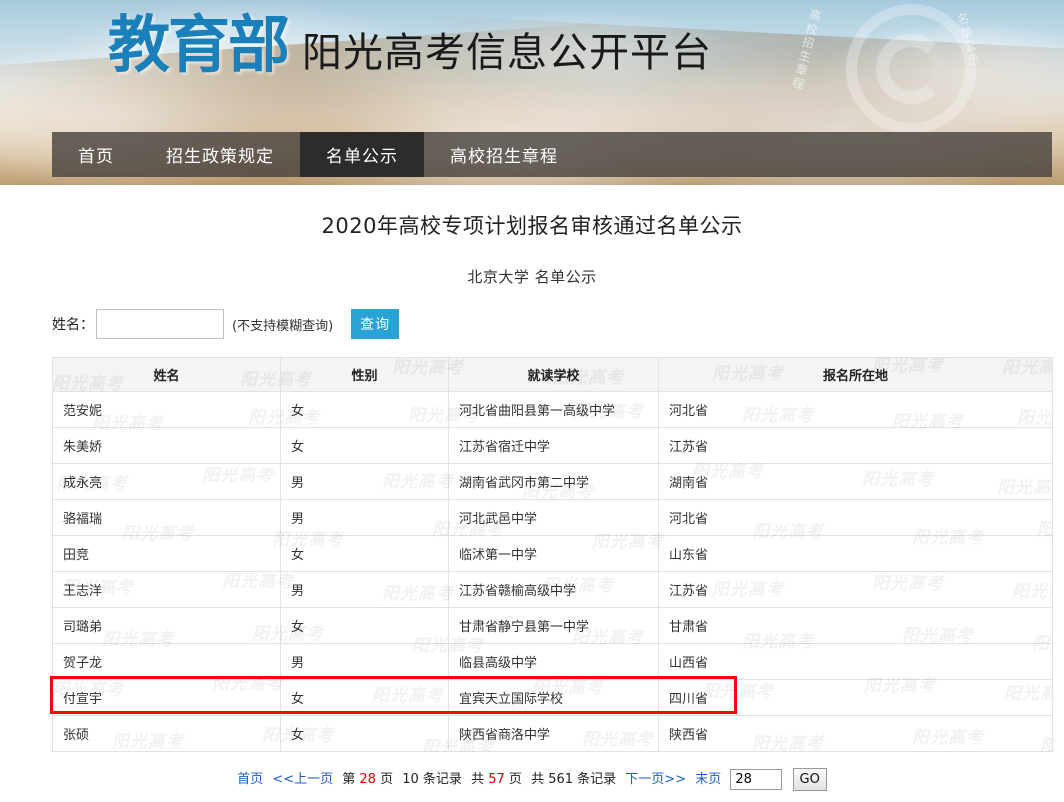  Describe the element at coordinates (478, 779) in the screenshot. I see `pager-total-prefix: 共` at that location.